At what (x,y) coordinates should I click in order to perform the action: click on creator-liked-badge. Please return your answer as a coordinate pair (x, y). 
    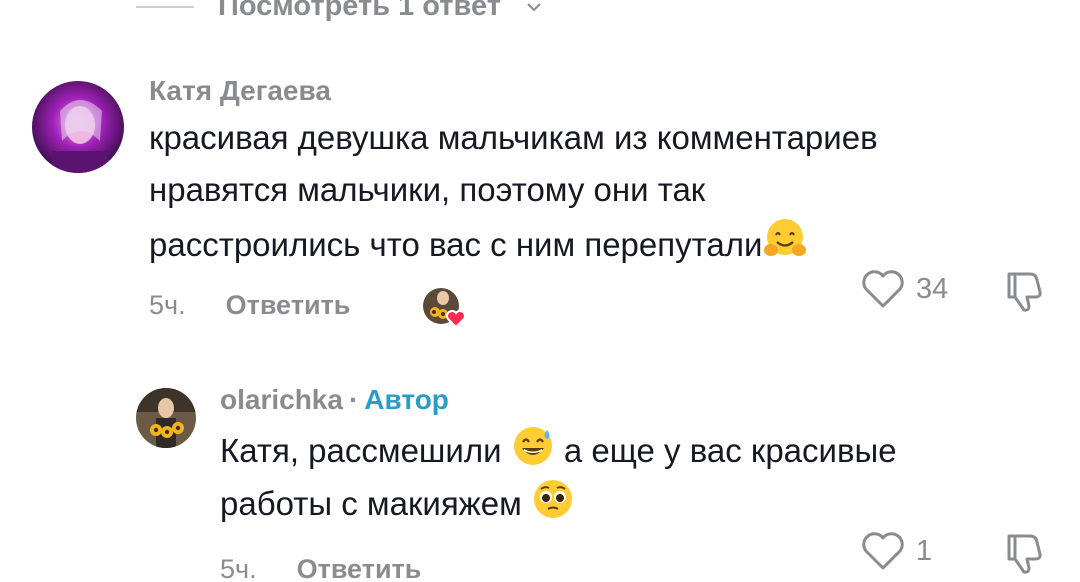
    Looking at the image, I should click on (443, 307).